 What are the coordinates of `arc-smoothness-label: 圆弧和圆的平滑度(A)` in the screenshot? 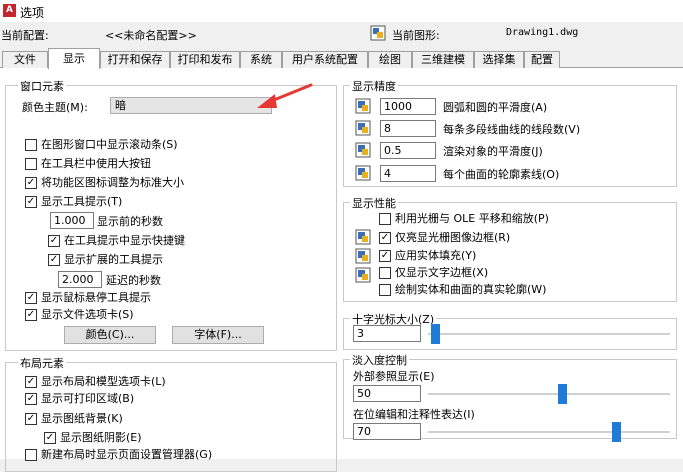 It's located at (495, 107).